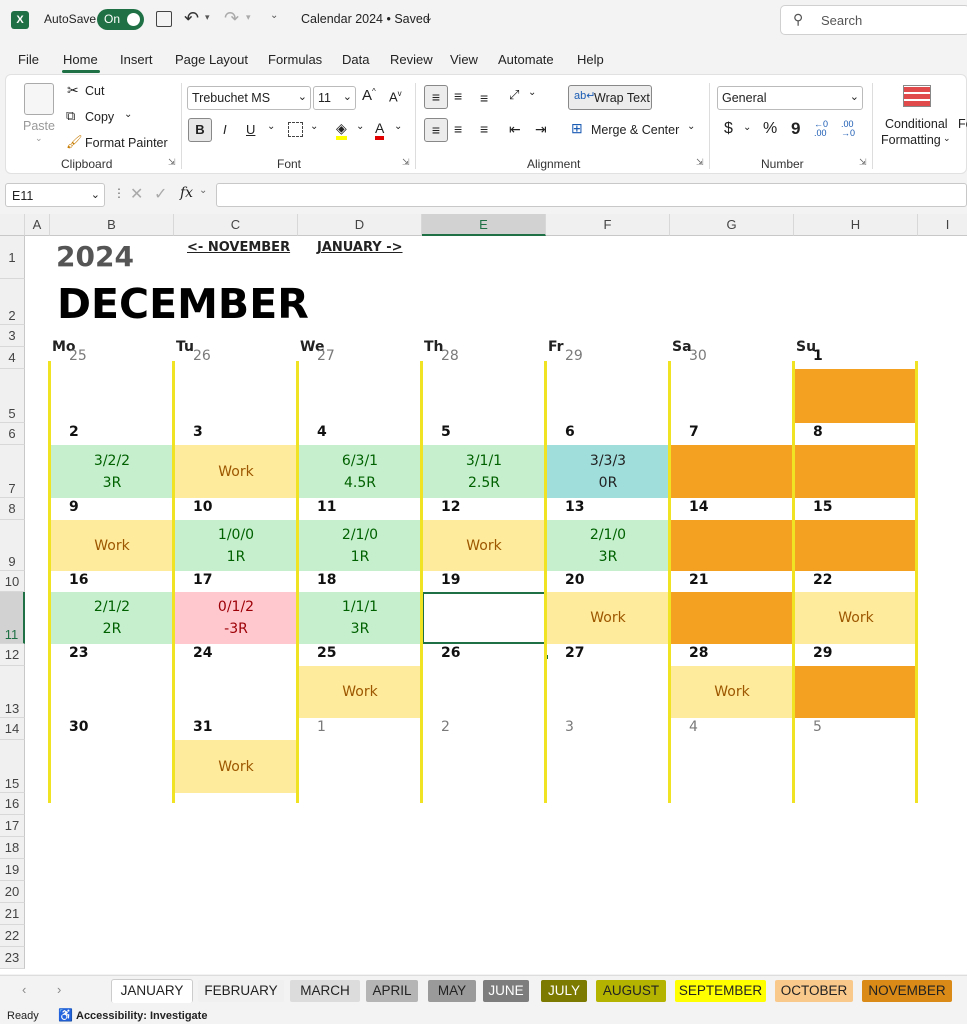  What do you see at coordinates (12, 396) in the screenshot?
I see `row-header-5: 5` at bounding box center [12, 396].